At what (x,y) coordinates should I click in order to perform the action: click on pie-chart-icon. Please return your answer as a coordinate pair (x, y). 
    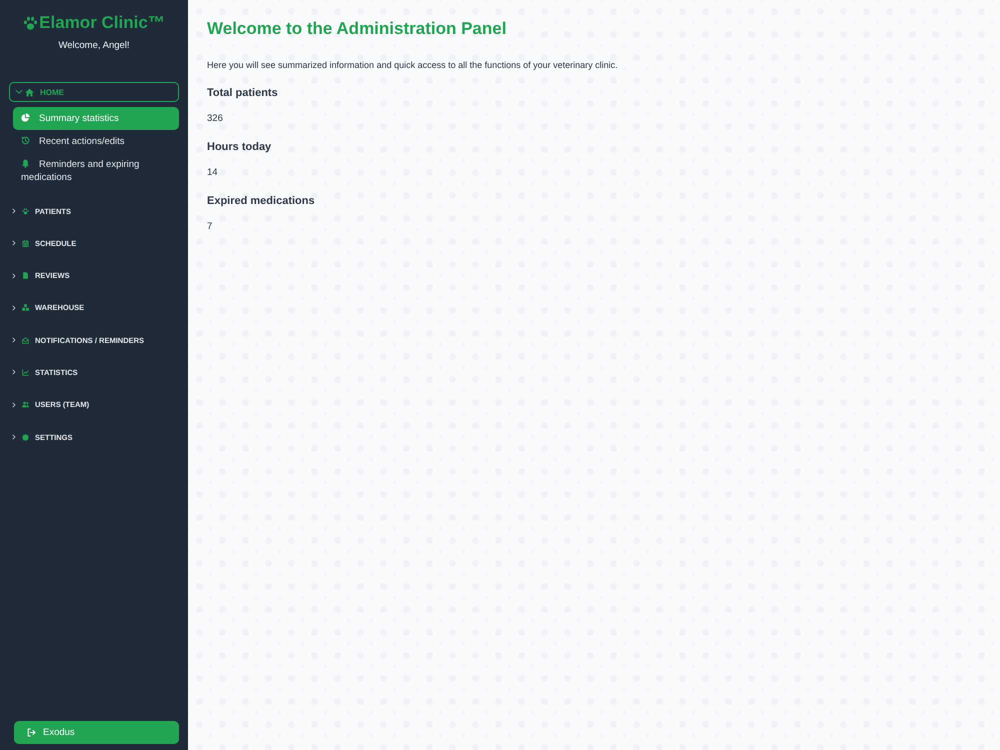
    Looking at the image, I should click on (25, 117).